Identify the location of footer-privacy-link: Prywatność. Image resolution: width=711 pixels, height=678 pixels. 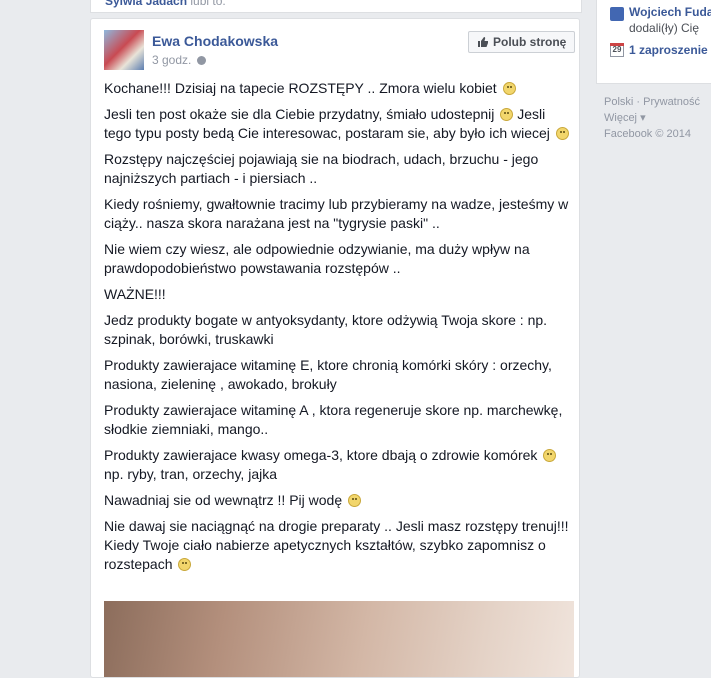
(671, 102).